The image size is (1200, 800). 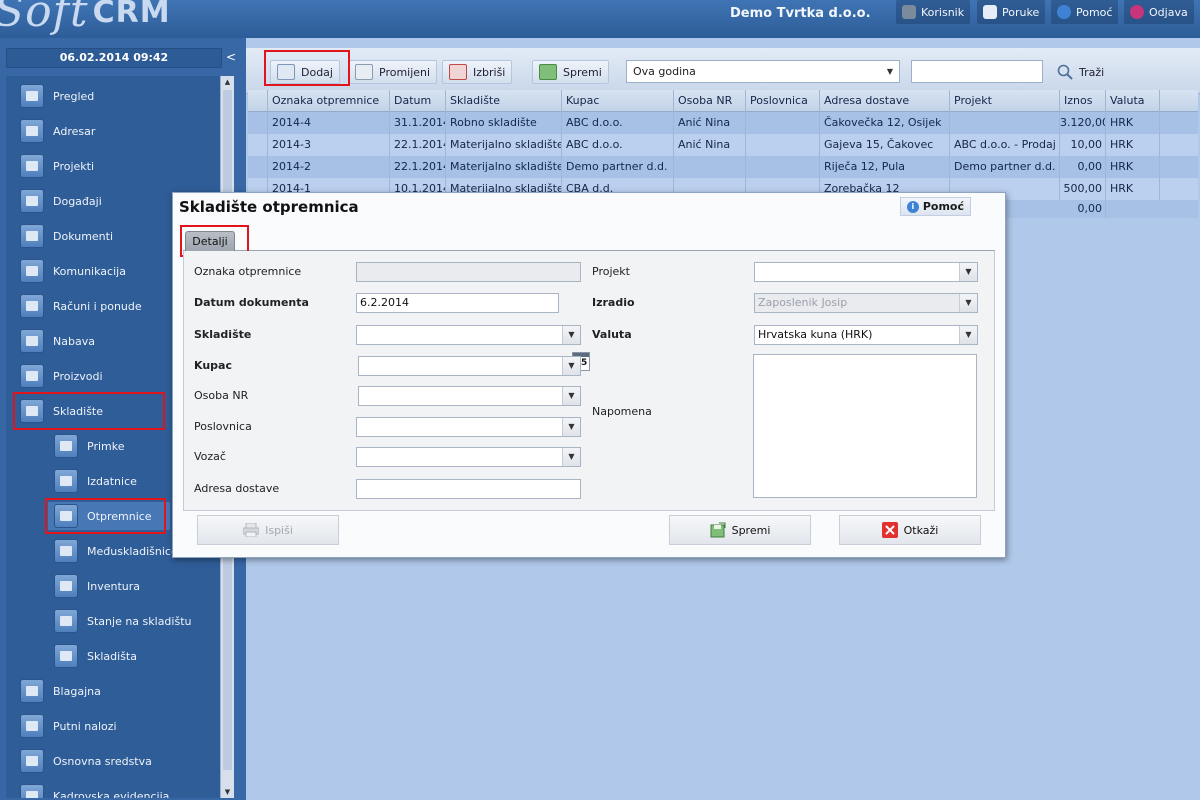 I want to click on table-cell: 500,00, so click(x=1083, y=189).